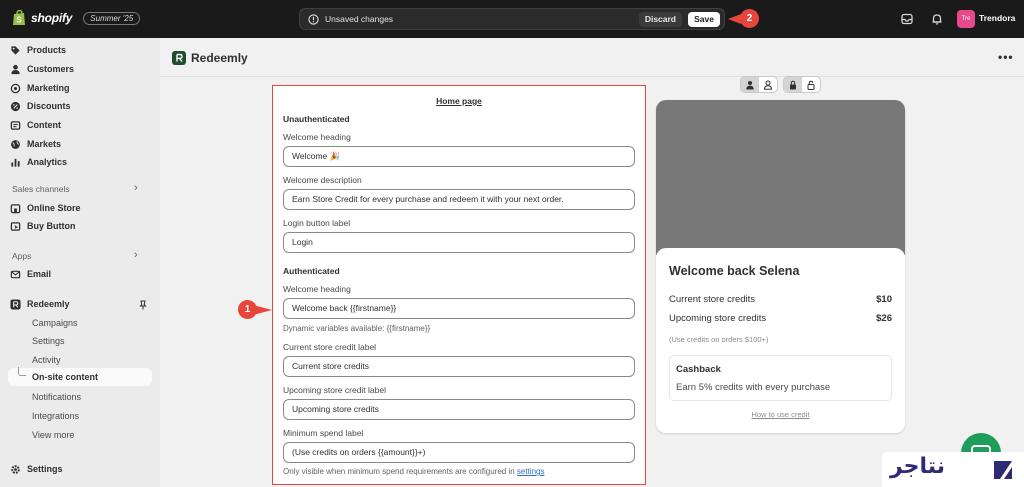 Image resolution: width=1024 pixels, height=487 pixels. Describe the element at coordinates (459, 156) in the screenshot. I see `welcome-heading-input: Welcome 🎉` at that location.